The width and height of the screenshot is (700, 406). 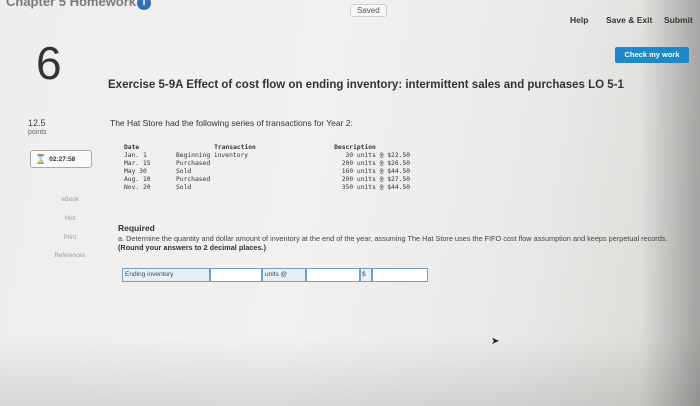 What do you see at coordinates (70, 219) in the screenshot?
I see `hint-link: Hint` at bounding box center [70, 219].